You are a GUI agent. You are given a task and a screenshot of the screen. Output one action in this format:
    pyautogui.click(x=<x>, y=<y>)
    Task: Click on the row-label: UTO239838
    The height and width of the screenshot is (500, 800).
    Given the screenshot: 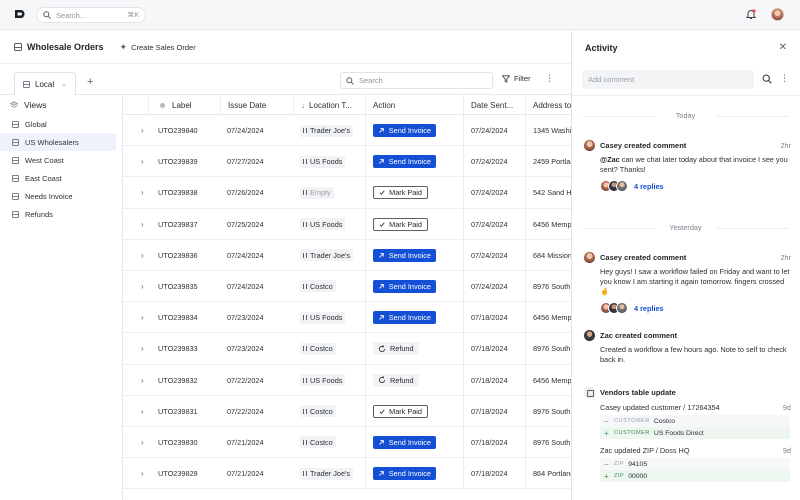 What is the action you would take?
    pyautogui.click(x=178, y=193)
    